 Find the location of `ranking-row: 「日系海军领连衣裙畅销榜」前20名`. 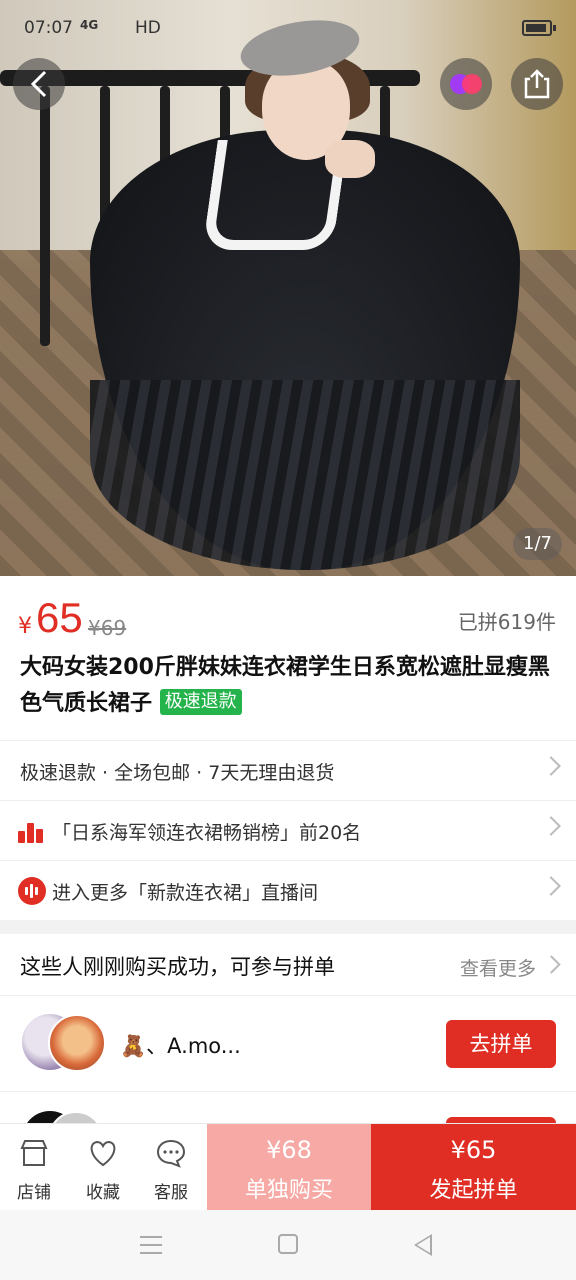

ranking-row: 「日系海军领连衣裙畅销榜」前20名 is located at coordinates (288, 830).